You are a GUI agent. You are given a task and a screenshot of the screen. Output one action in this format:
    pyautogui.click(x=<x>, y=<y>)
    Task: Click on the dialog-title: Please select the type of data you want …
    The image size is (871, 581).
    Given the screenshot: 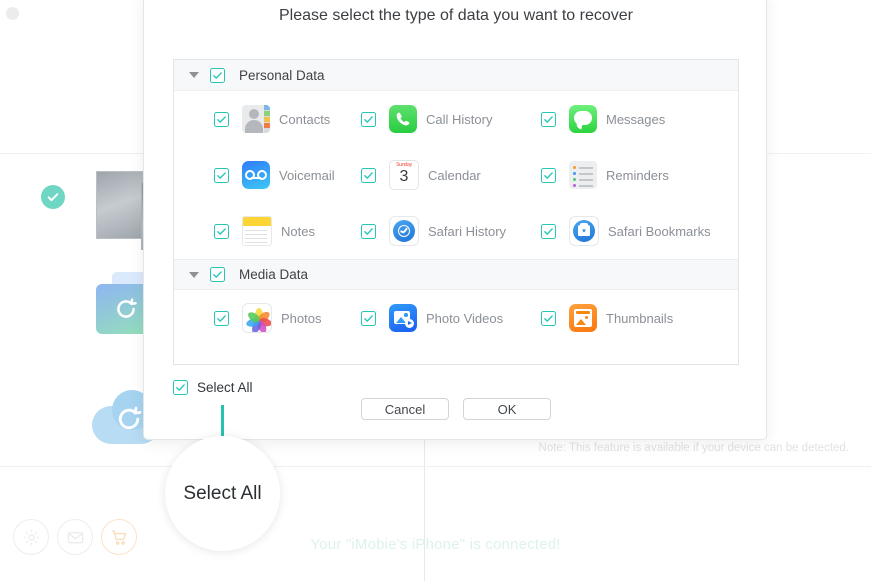 What is the action you would take?
    pyautogui.click(x=456, y=15)
    